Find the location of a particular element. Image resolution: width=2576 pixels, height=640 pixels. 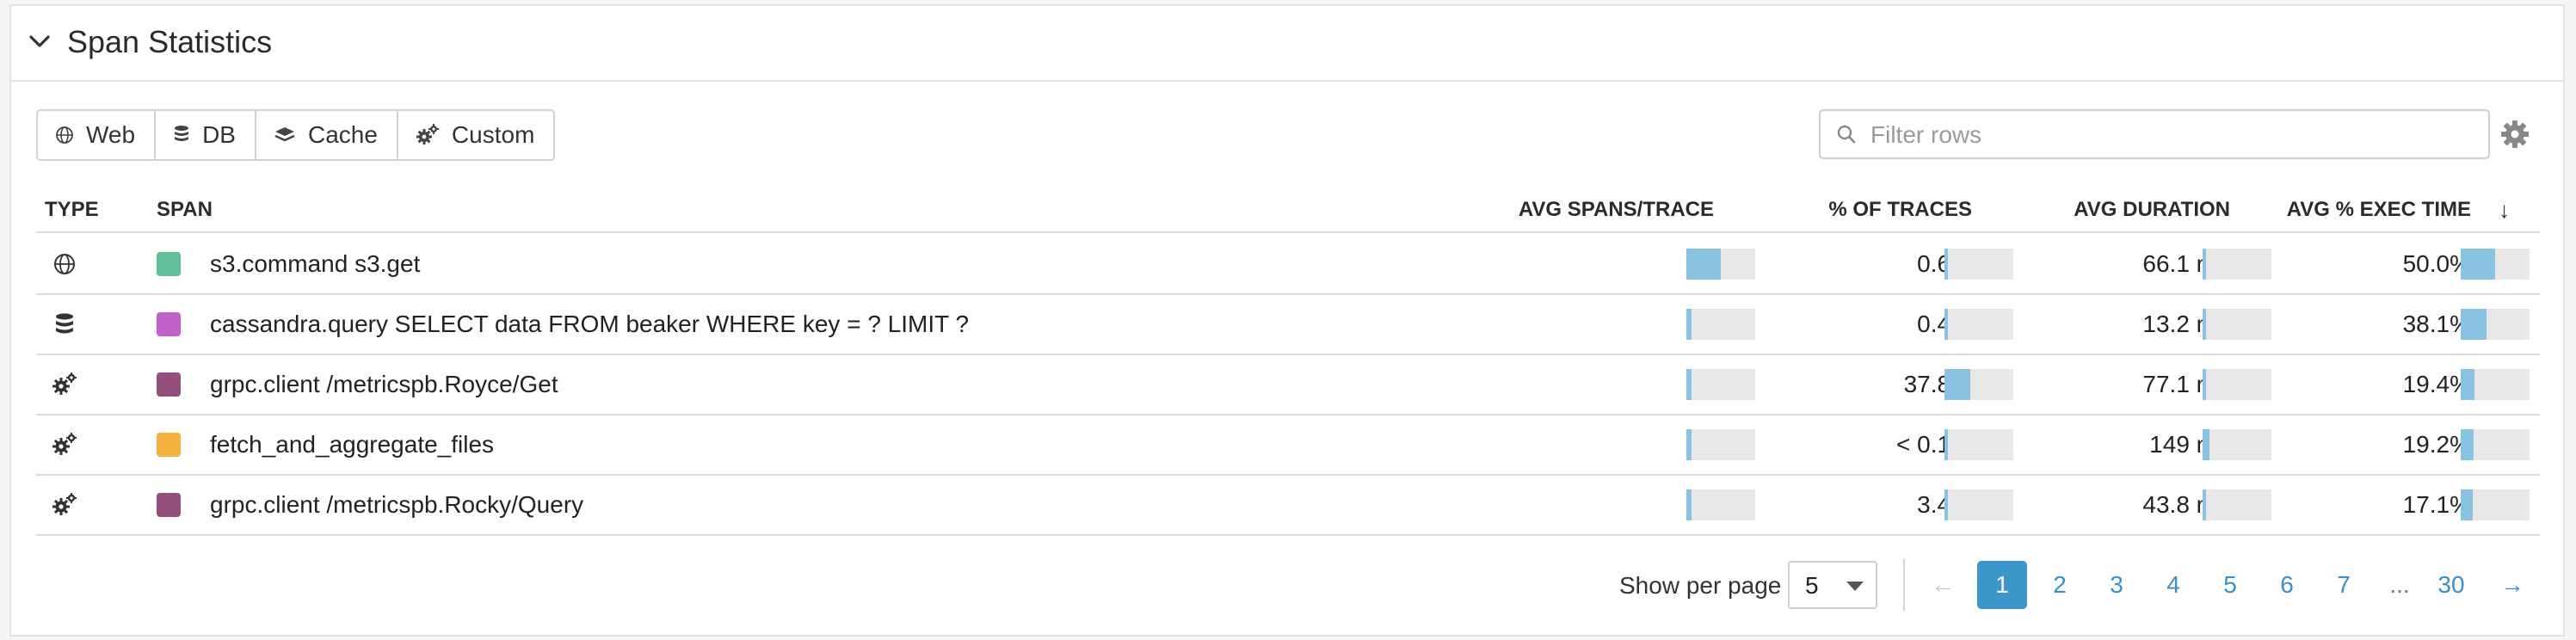

page-6-button: 6 is located at coordinates (2287, 585).